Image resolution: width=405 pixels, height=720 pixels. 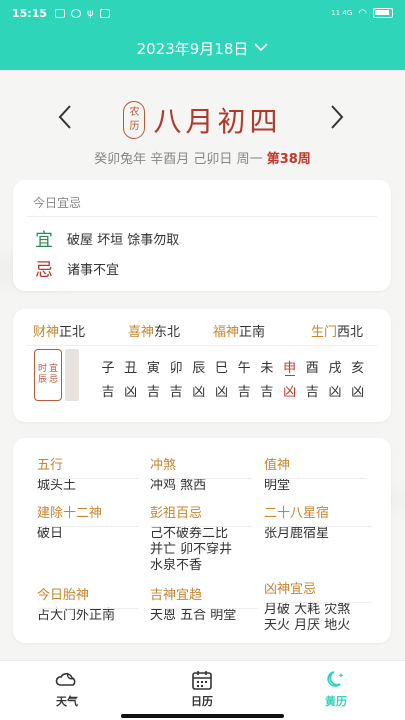 What do you see at coordinates (104, 13) in the screenshot?
I see `mail-icon` at bounding box center [104, 13].